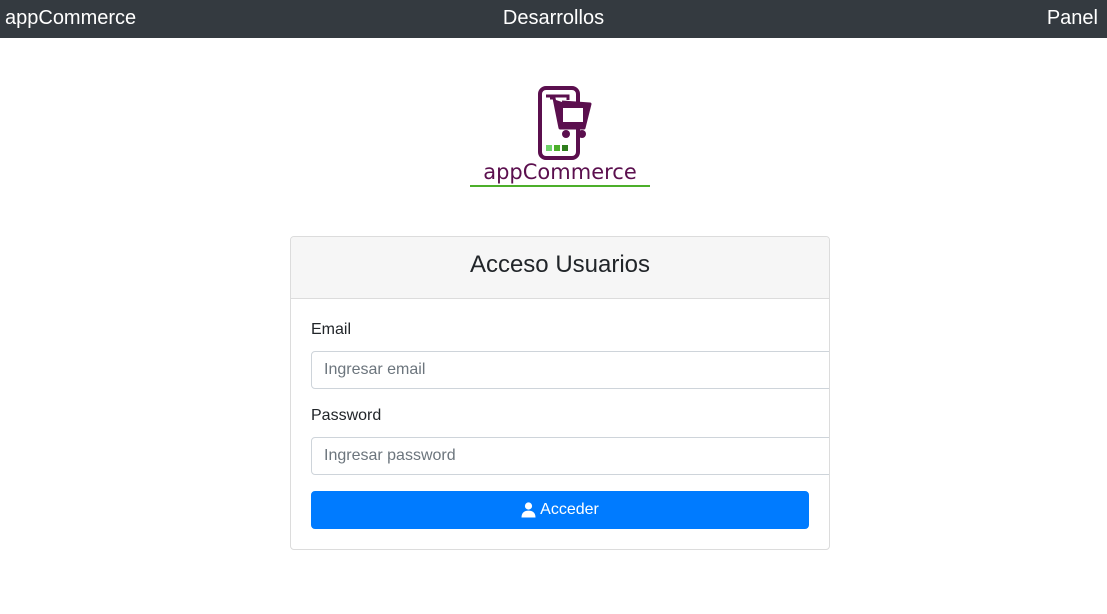 The image size is (1107, 614). I want to click on password-label: Password, so click(346, 415).